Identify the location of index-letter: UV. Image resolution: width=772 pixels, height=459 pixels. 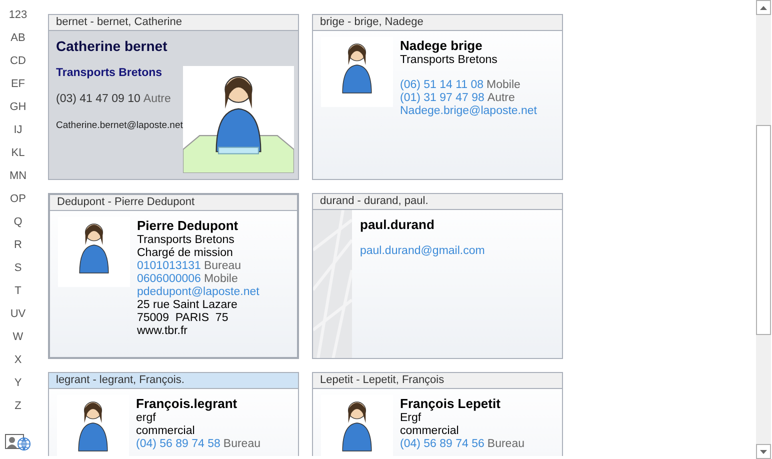
(18, 317).